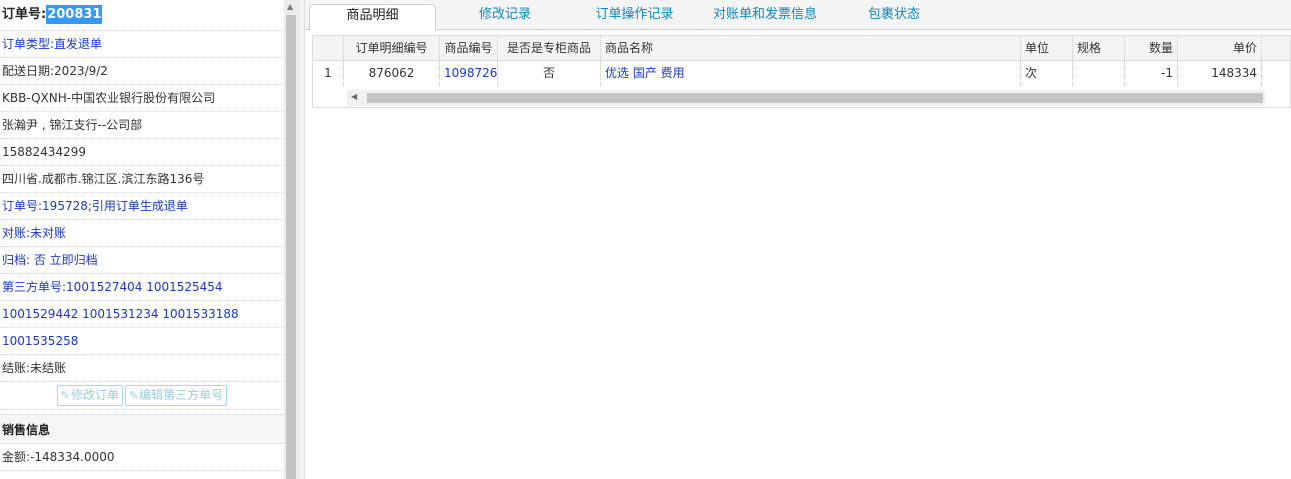 The image size is (1291, 479). What do you see at coordinates (469, 48) in the screenshot?
I see `col-header-product-id: 商品编号` at bounding box center [469, 48].